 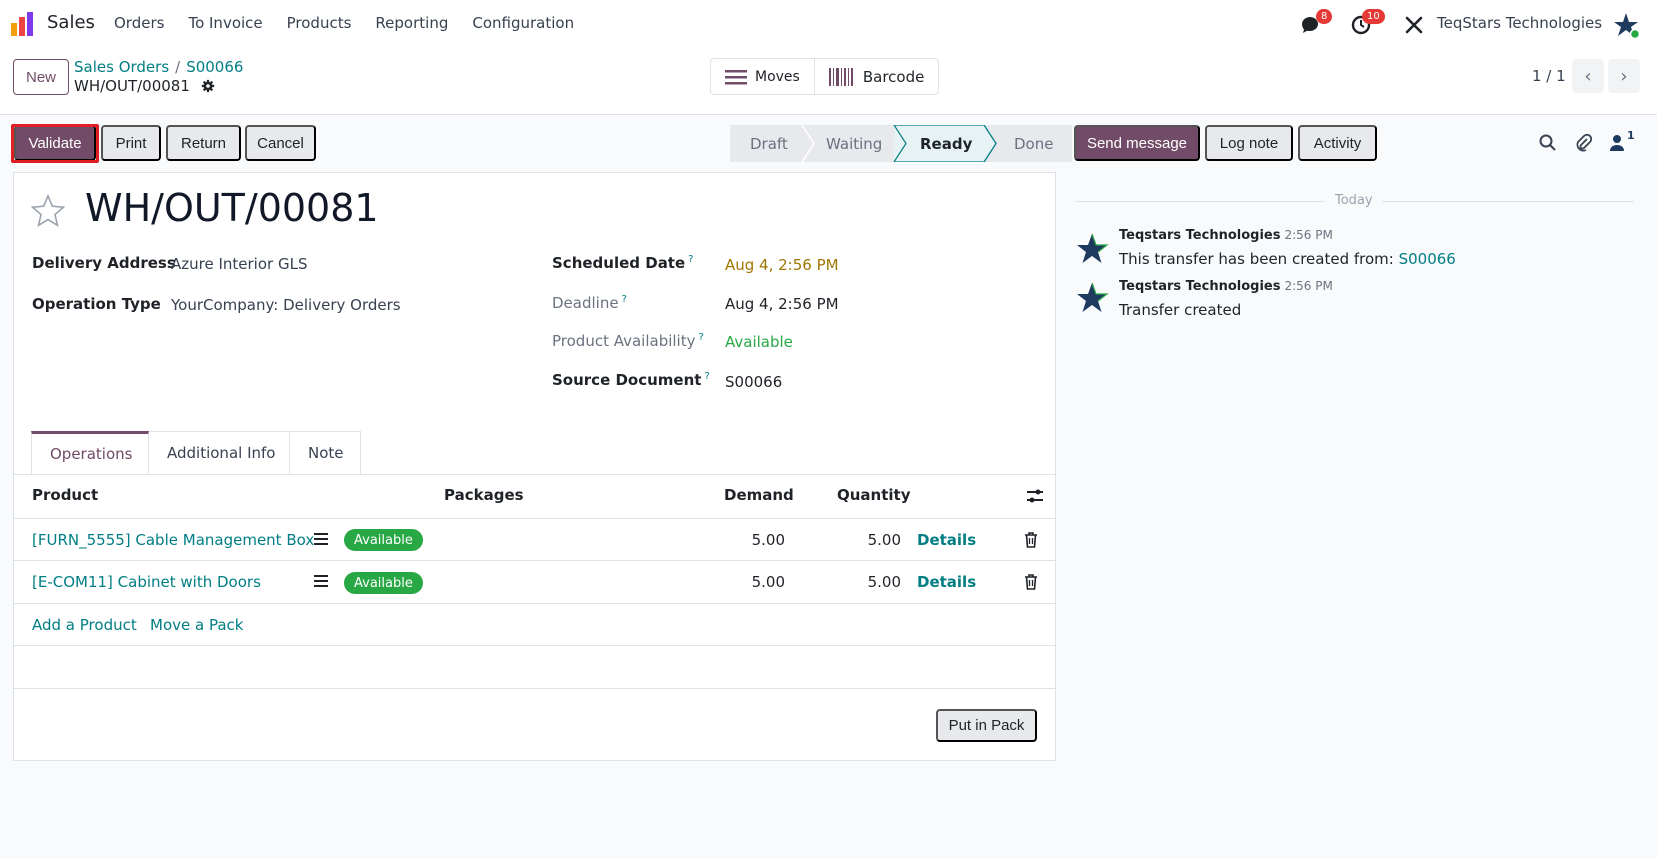 What do you see at coordinates (736, 76) in the screenshot?
I see `list-icon` at bounding box center [736, 76].